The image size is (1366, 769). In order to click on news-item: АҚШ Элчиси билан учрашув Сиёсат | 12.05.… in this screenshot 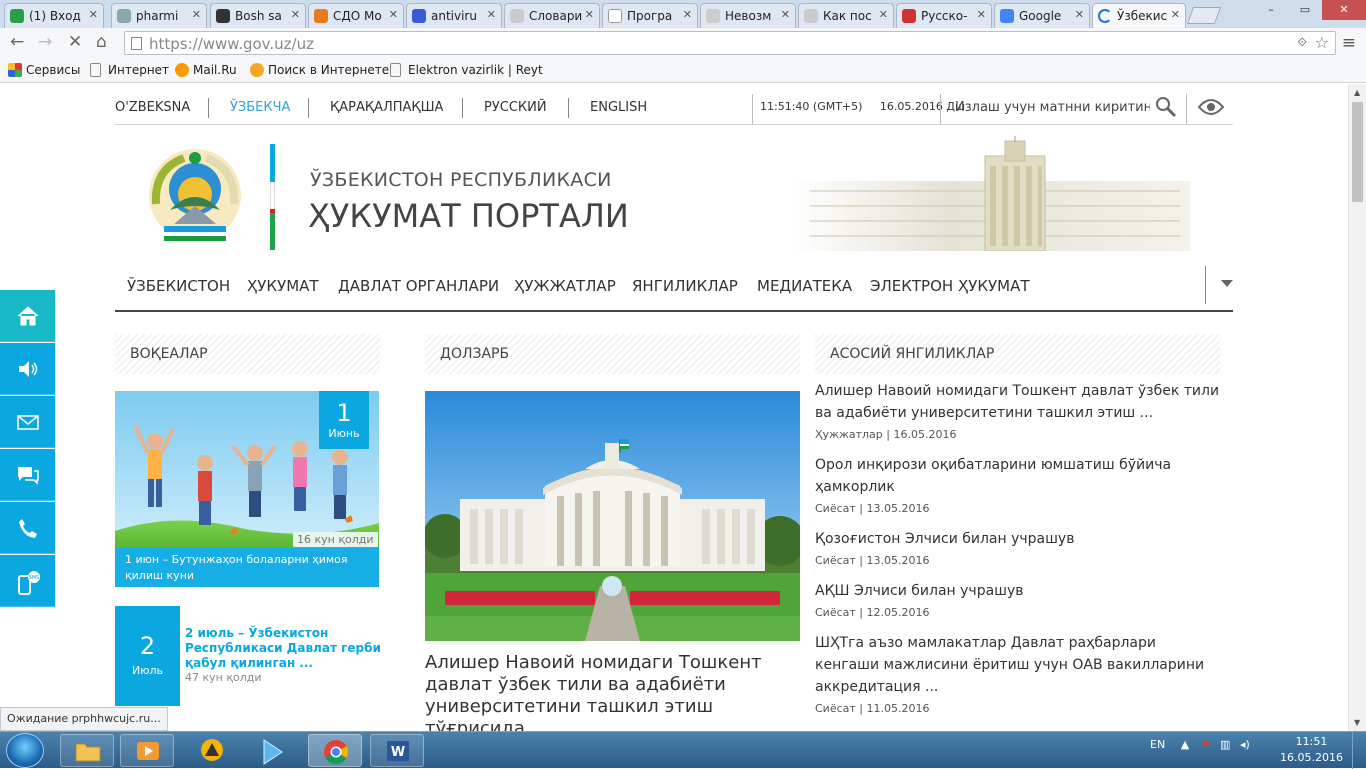, I will do `click(1017, 599)`.